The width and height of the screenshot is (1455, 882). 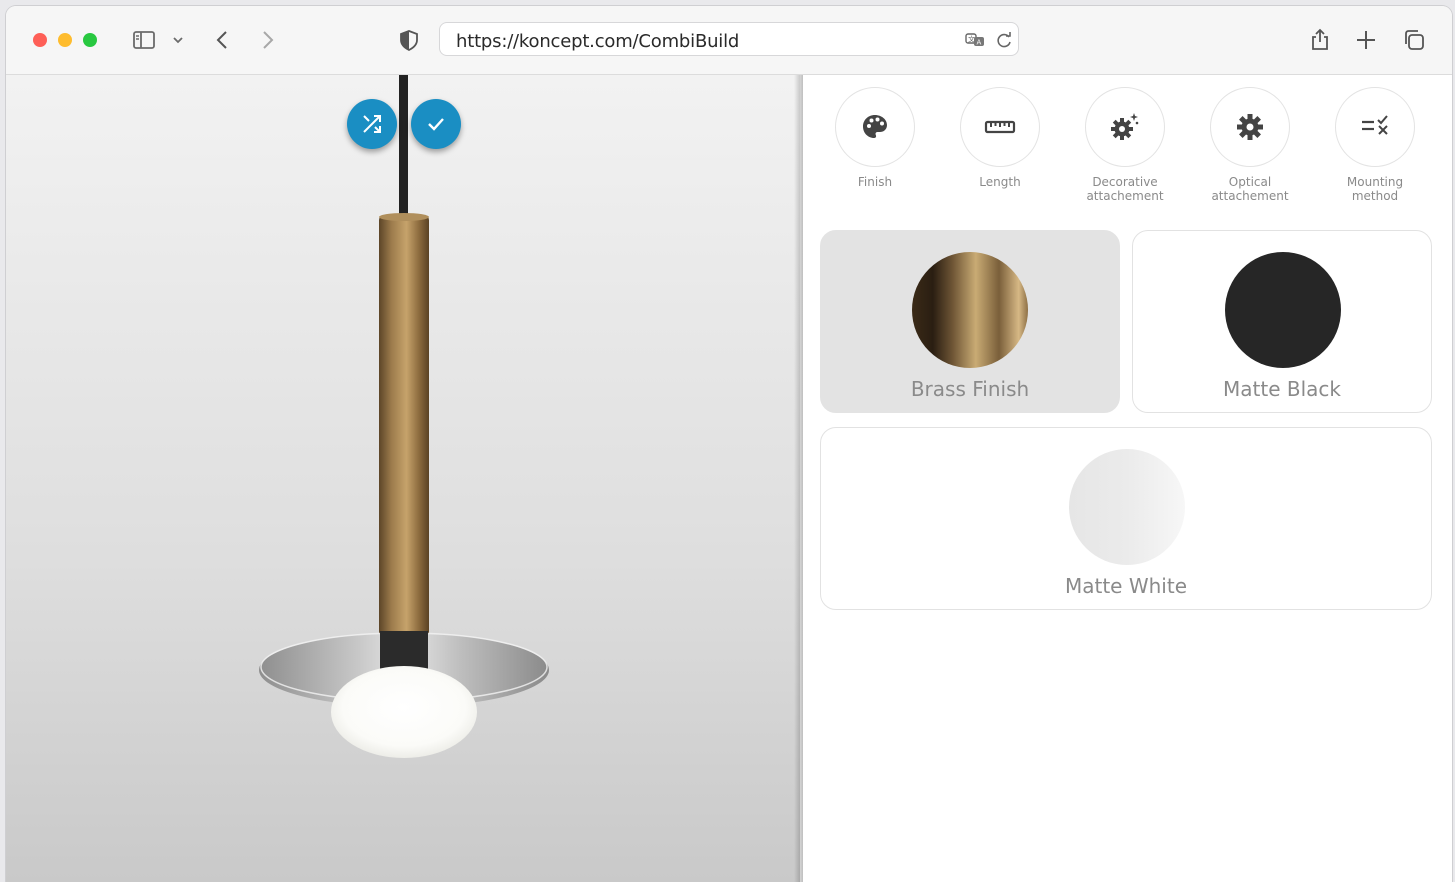 What do you see at coordinates (979, 43) in the screenshot?
I see `svg-text: A` at bounding box center [979, 43].